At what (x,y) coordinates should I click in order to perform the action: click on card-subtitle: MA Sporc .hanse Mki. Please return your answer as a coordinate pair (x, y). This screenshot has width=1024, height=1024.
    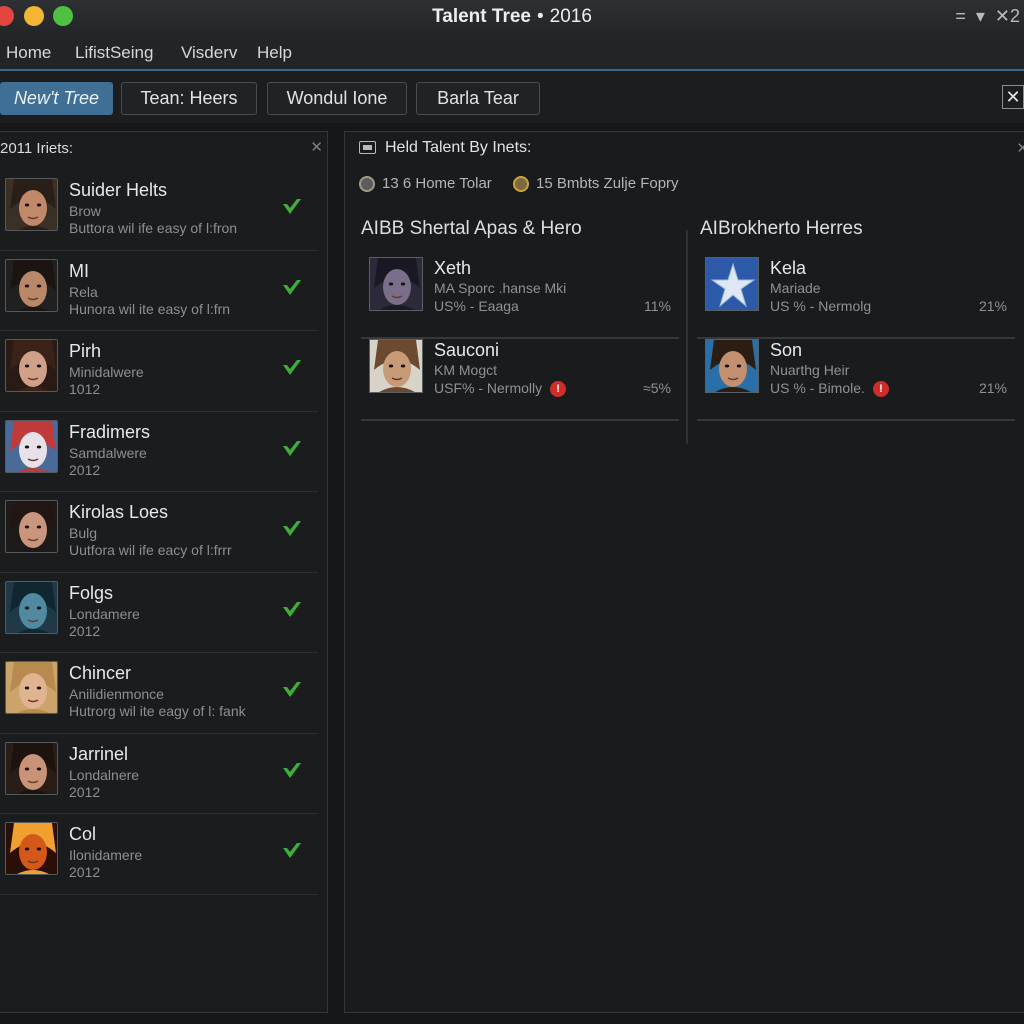
    Looking at the image, I should click on (500, 288).